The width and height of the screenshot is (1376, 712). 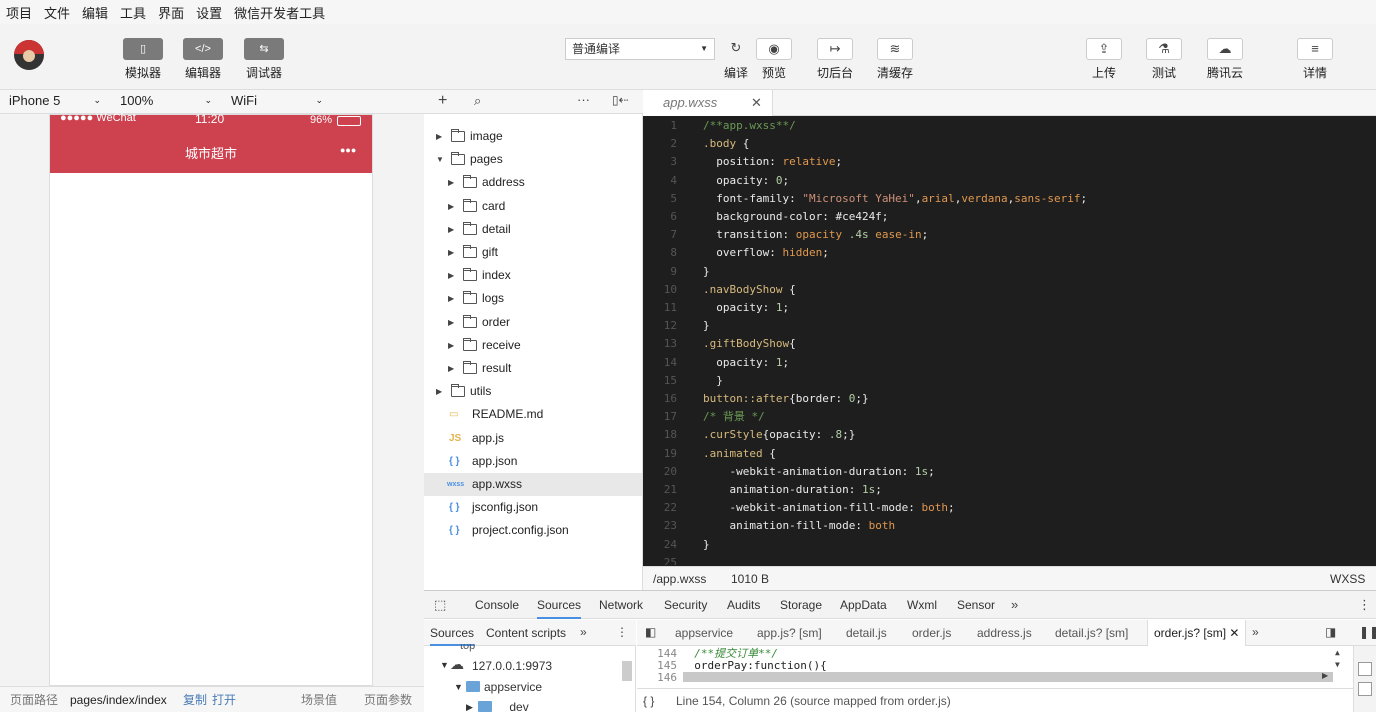 I want to click on preview-button: ◉ 预览, so click(x=774, y=52).